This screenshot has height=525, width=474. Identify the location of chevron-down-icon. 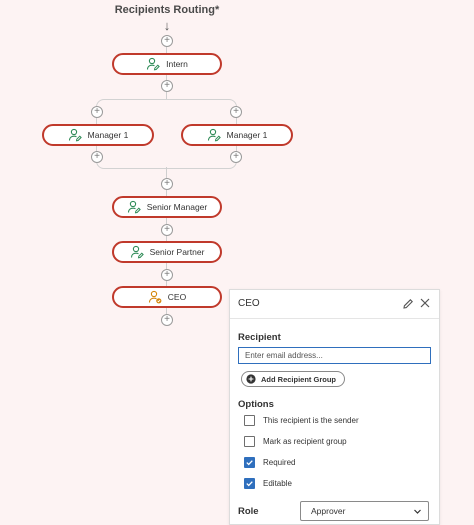
(417, 511).